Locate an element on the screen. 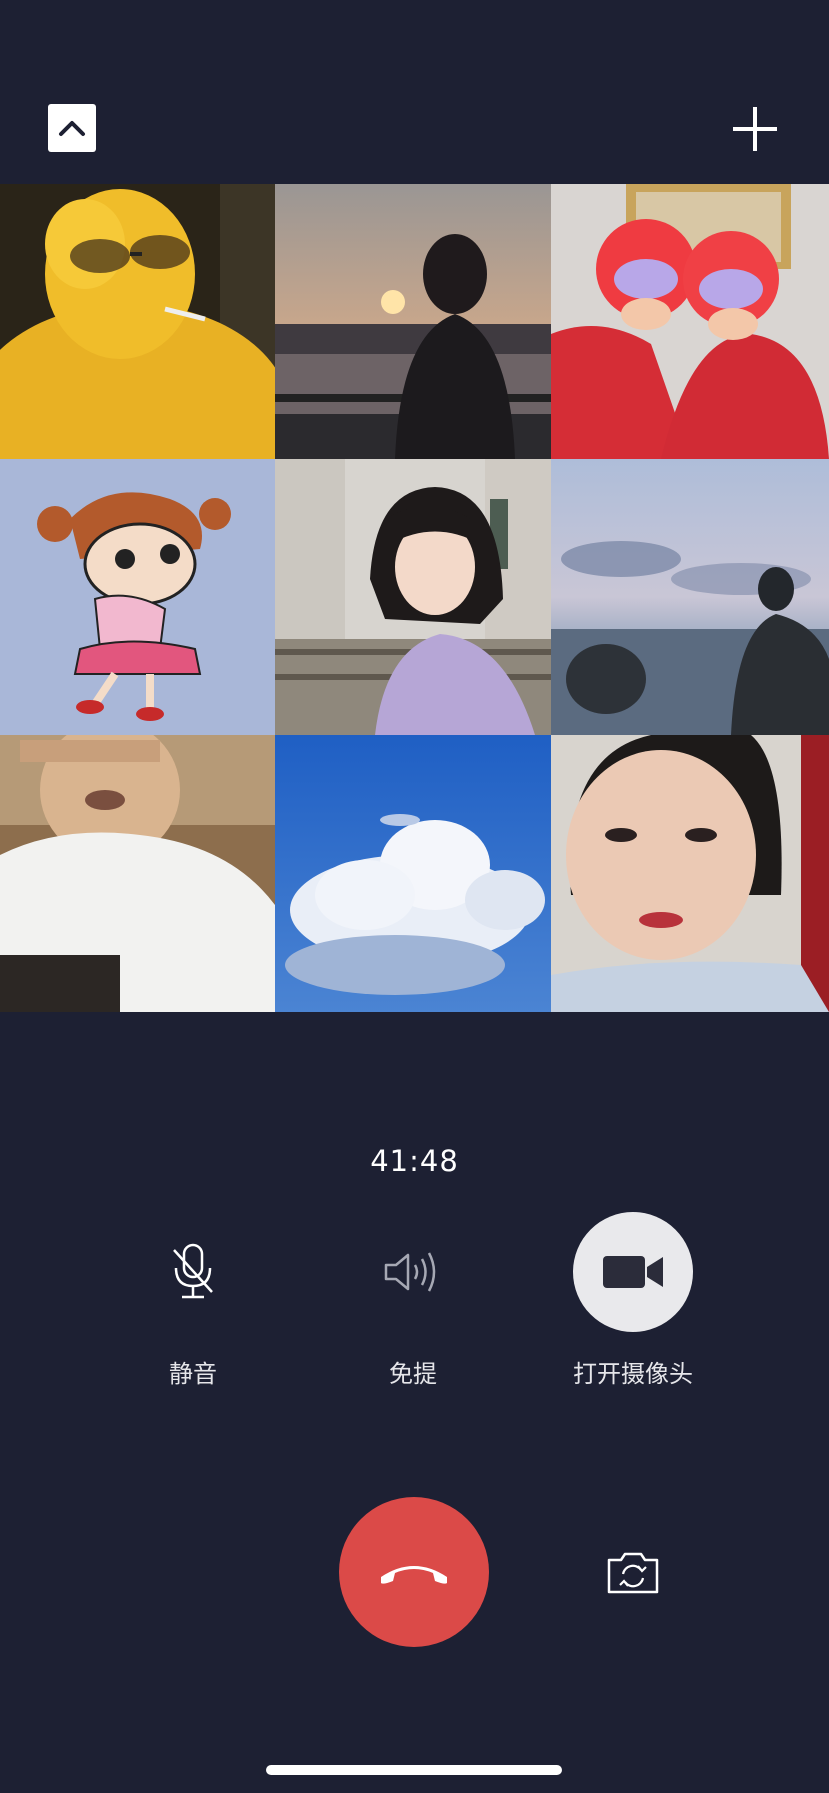  woman-selfie-video is located at coordinates (690, 873).